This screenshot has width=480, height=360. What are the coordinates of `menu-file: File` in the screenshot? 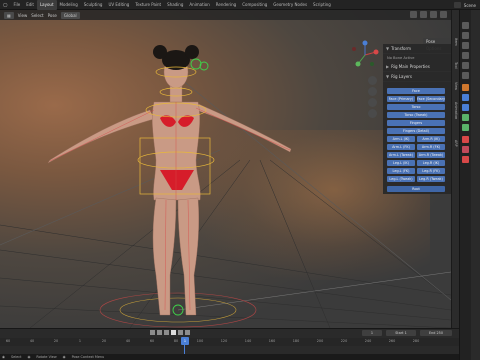 It's located at (16, 5).